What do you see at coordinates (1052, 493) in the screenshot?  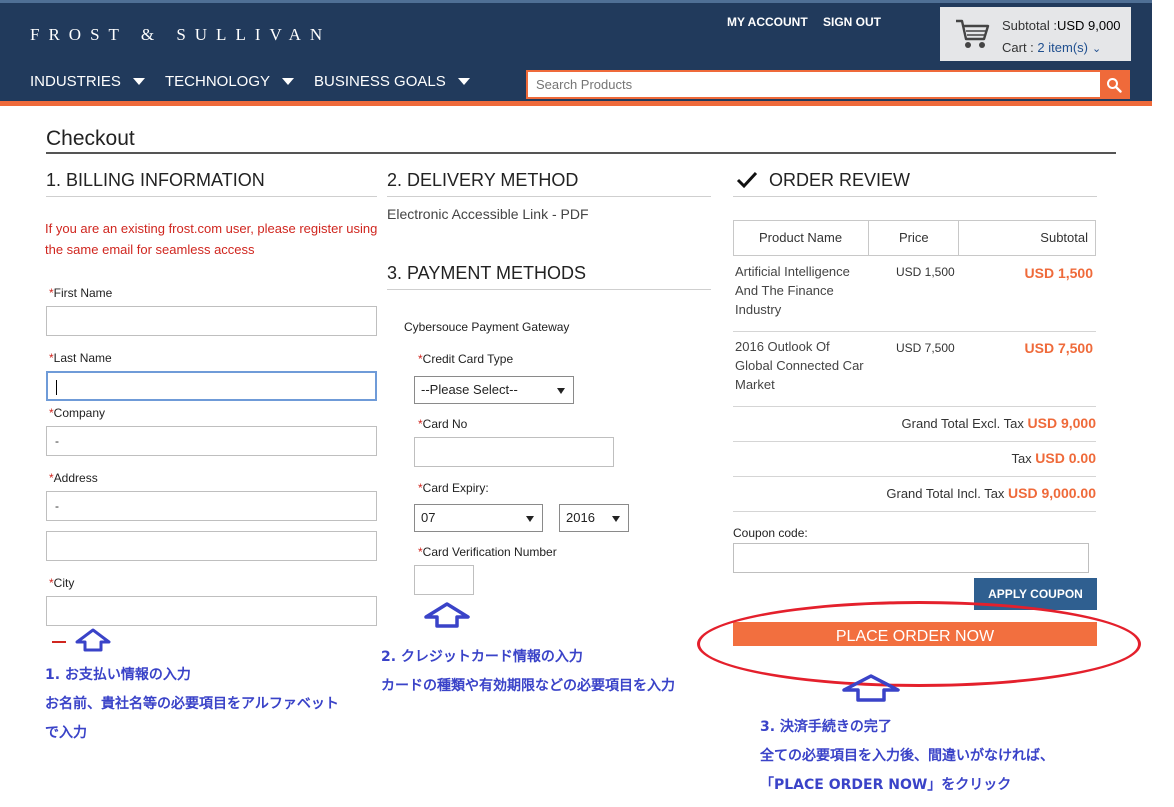 I see `grand-total-incl-value: USD 9,000.00` at bounding box center [1052, 493].